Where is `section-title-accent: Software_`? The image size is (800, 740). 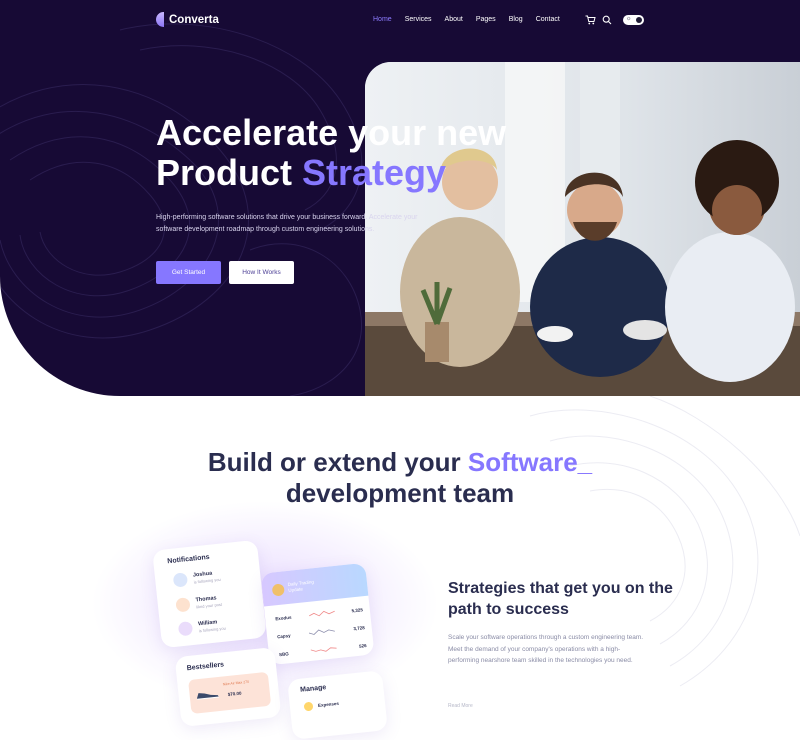
section-title-accent: Software_ is located at coordinates (530, 462).